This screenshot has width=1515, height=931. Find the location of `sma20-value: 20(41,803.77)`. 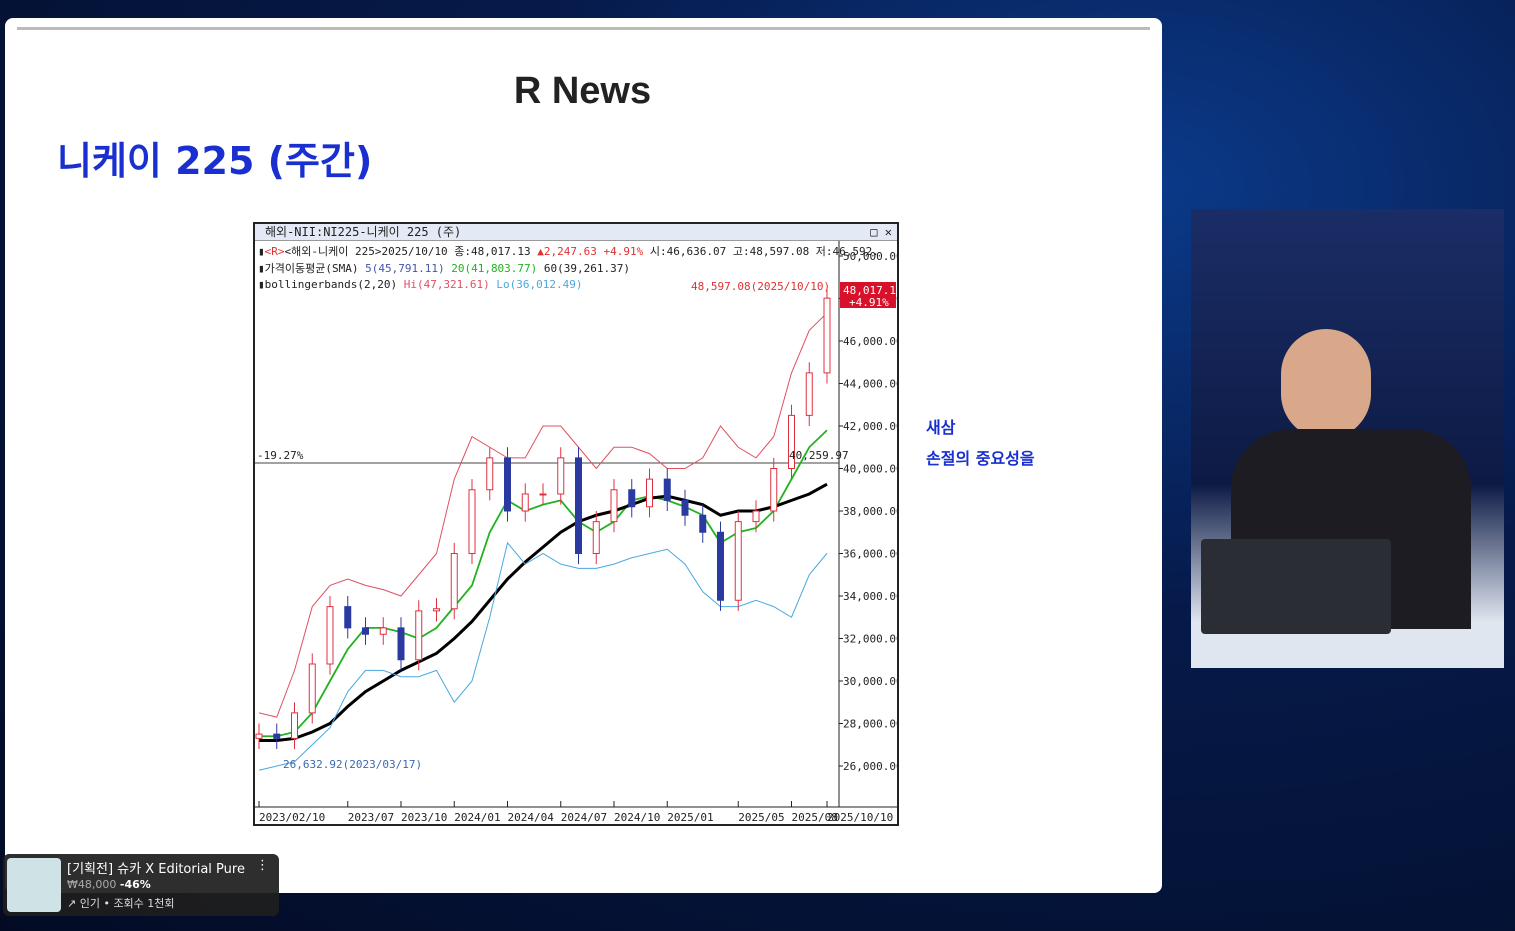

sma20-value: 20(41,803.77) is located at coordinates (494, 268).